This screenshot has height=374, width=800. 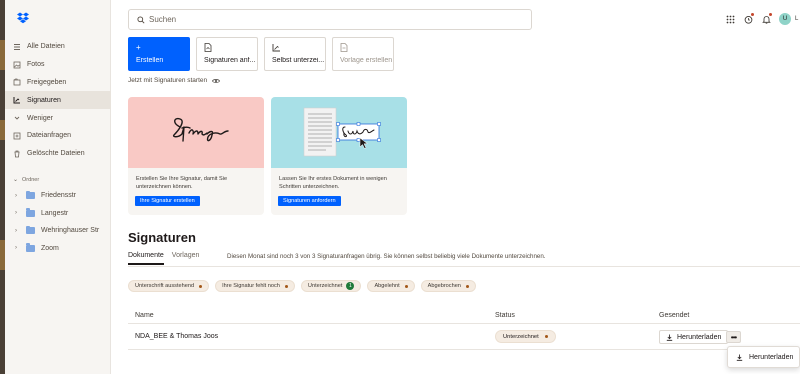 What do you see at coordinates (58, 65) in the screenshot?
I see `sidebar-item-fotos: Fotos` at bounding box center [58, 65].